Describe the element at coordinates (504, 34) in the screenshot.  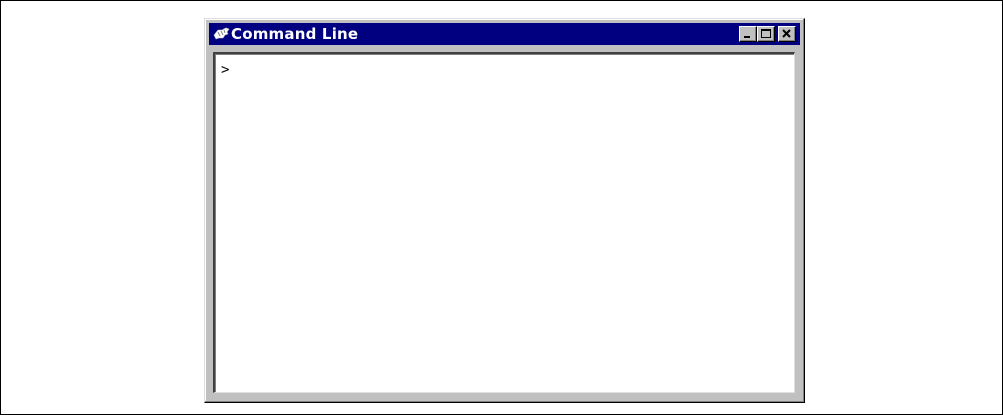
I see `title-bar: Command Line` at that location.